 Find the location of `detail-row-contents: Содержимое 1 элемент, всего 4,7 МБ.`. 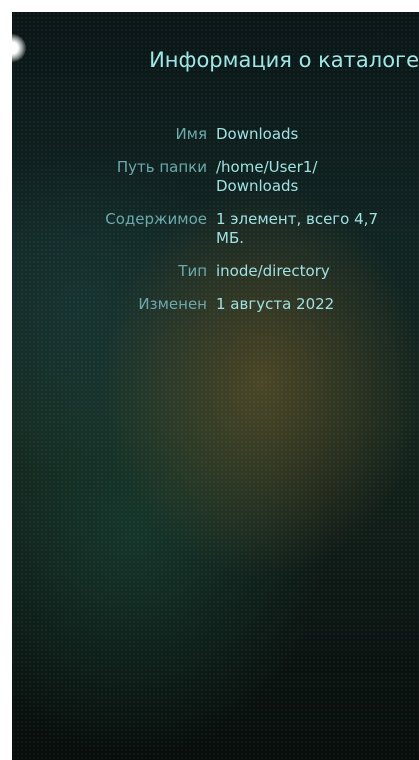

detail-row-contents: Содержимое 1 элемент, всего 4,7 МБ. is located at coordinates (215, 229).